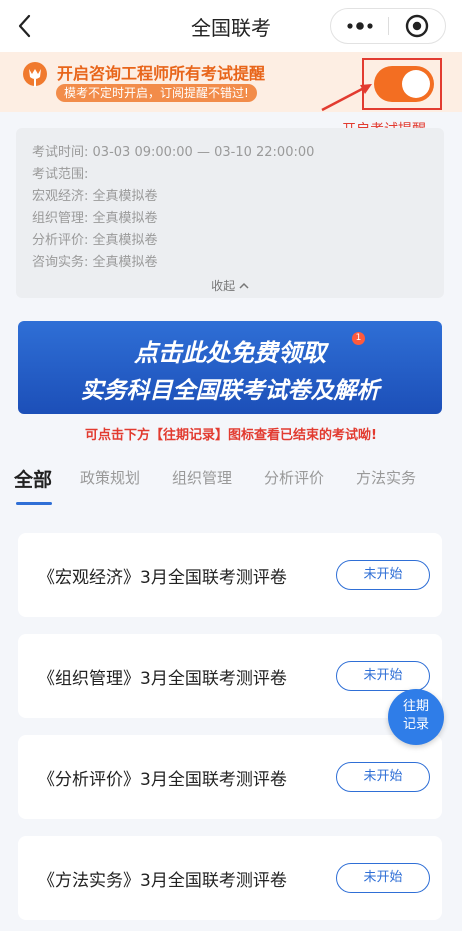  I want to click on tab-analysis-evaluation: 分析评价, so click(294, 477).